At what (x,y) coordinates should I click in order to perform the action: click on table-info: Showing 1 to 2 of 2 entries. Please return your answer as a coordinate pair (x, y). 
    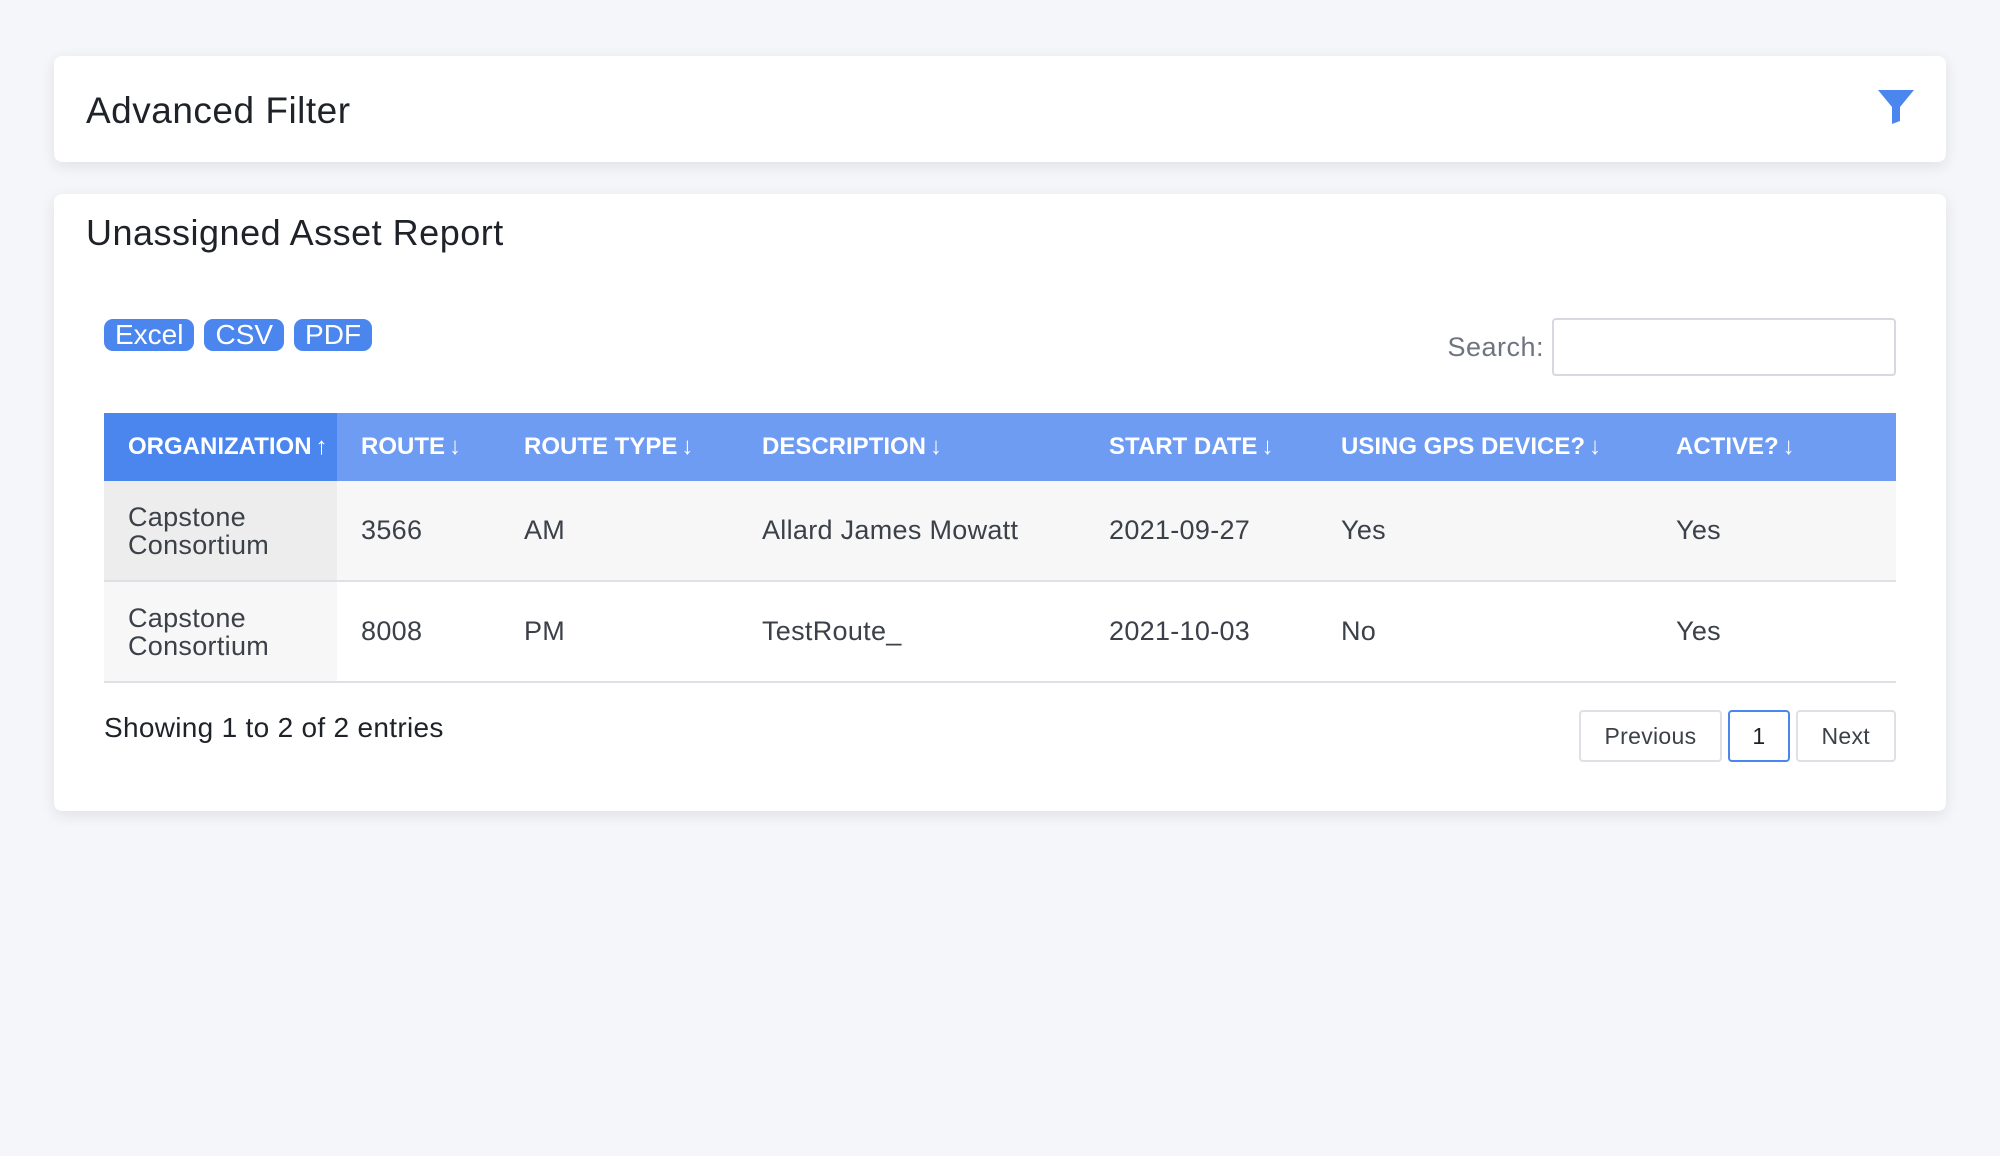
    Looking at the image, I should click on (274, 727).